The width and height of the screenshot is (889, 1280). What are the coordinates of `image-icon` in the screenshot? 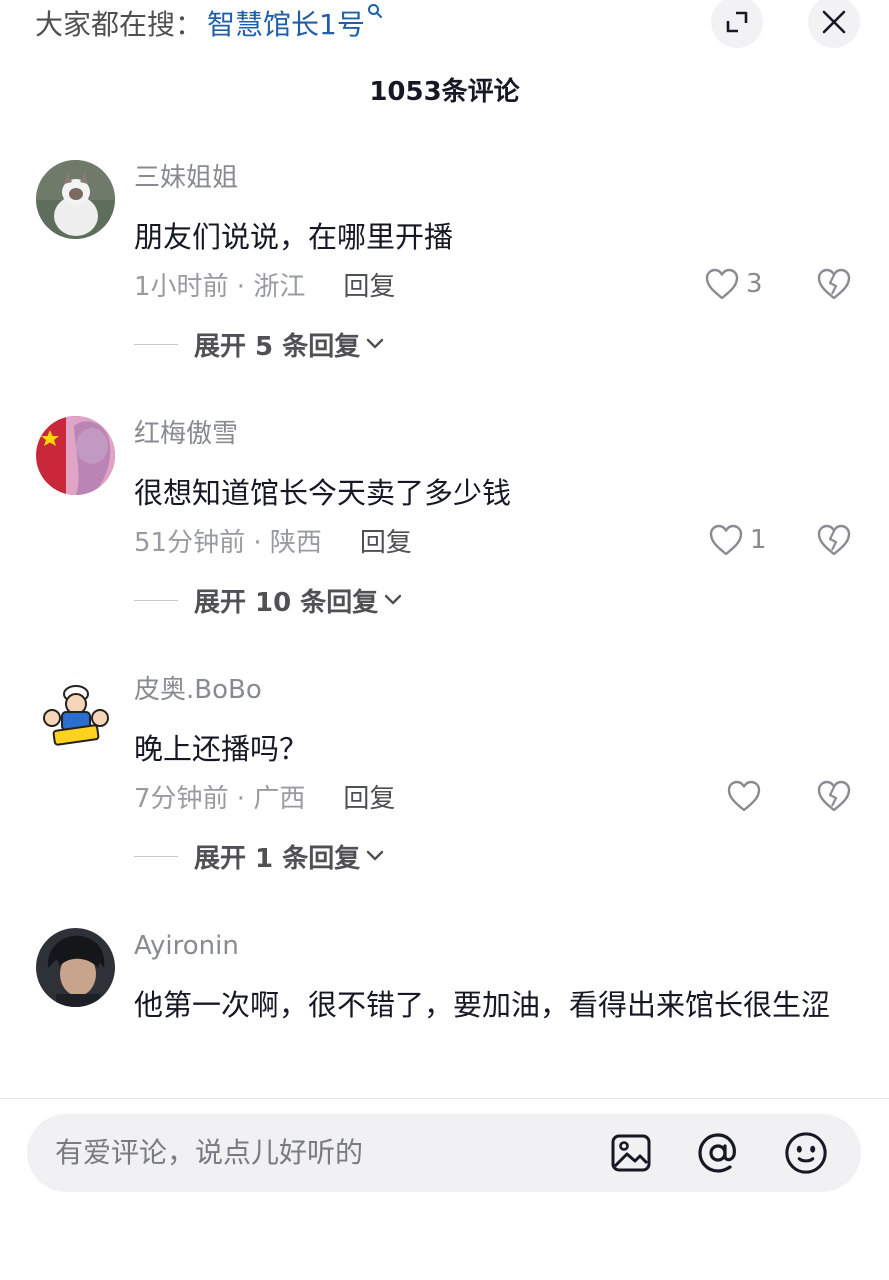 It's located at (631, 1153).